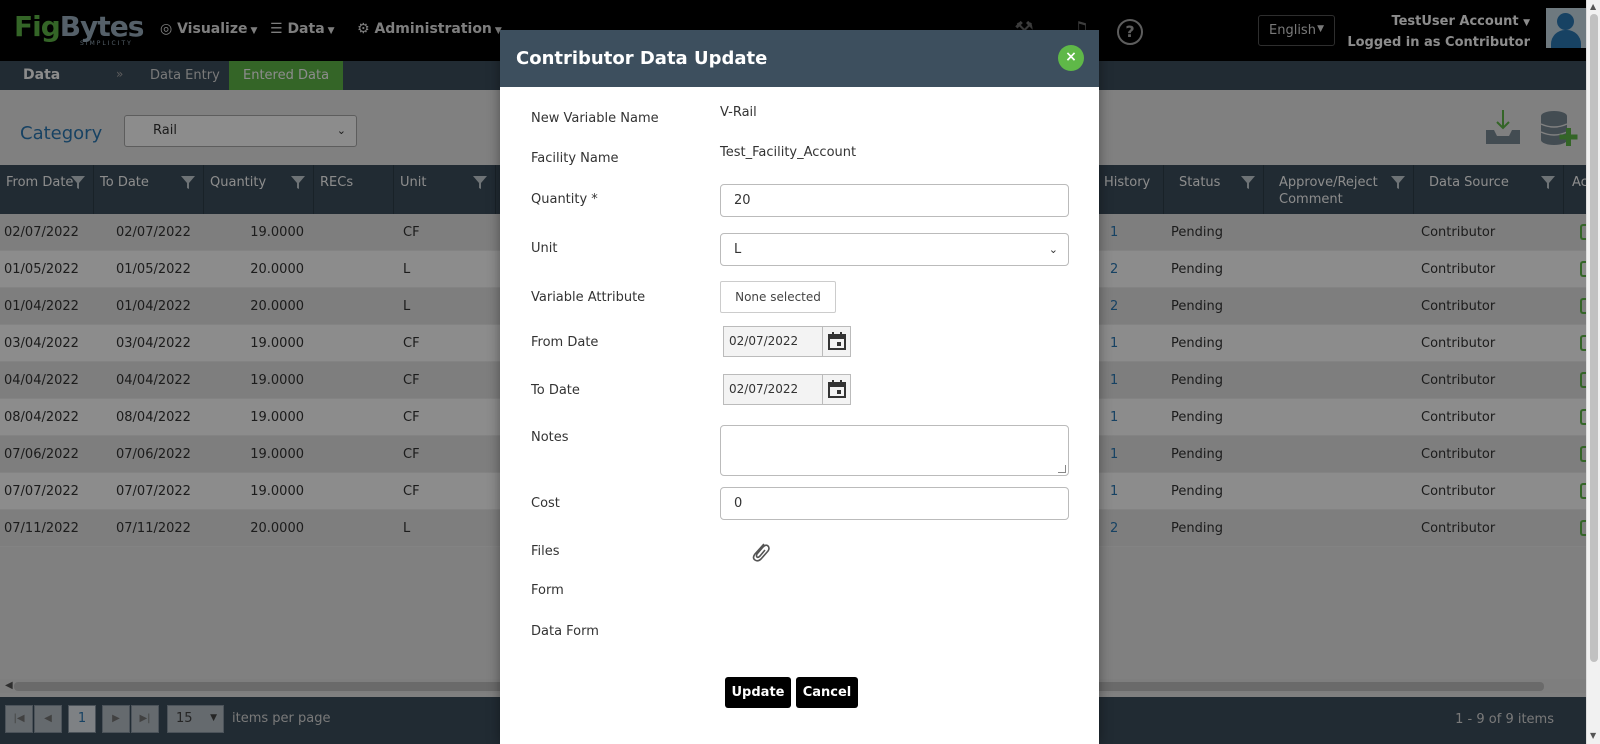 The width and height of the screenshot is (1600, 744). I want to click on label-quantity: Quantity *, so click(564, 199).